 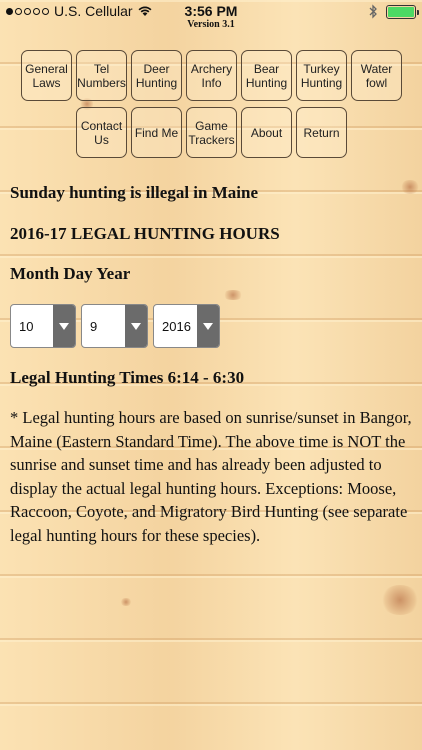 What do you see at coordinates (321, 75) in the screenshot?
I see `turkey-hunting-button: Turkey Hunting` at bounding box center [321, 75].